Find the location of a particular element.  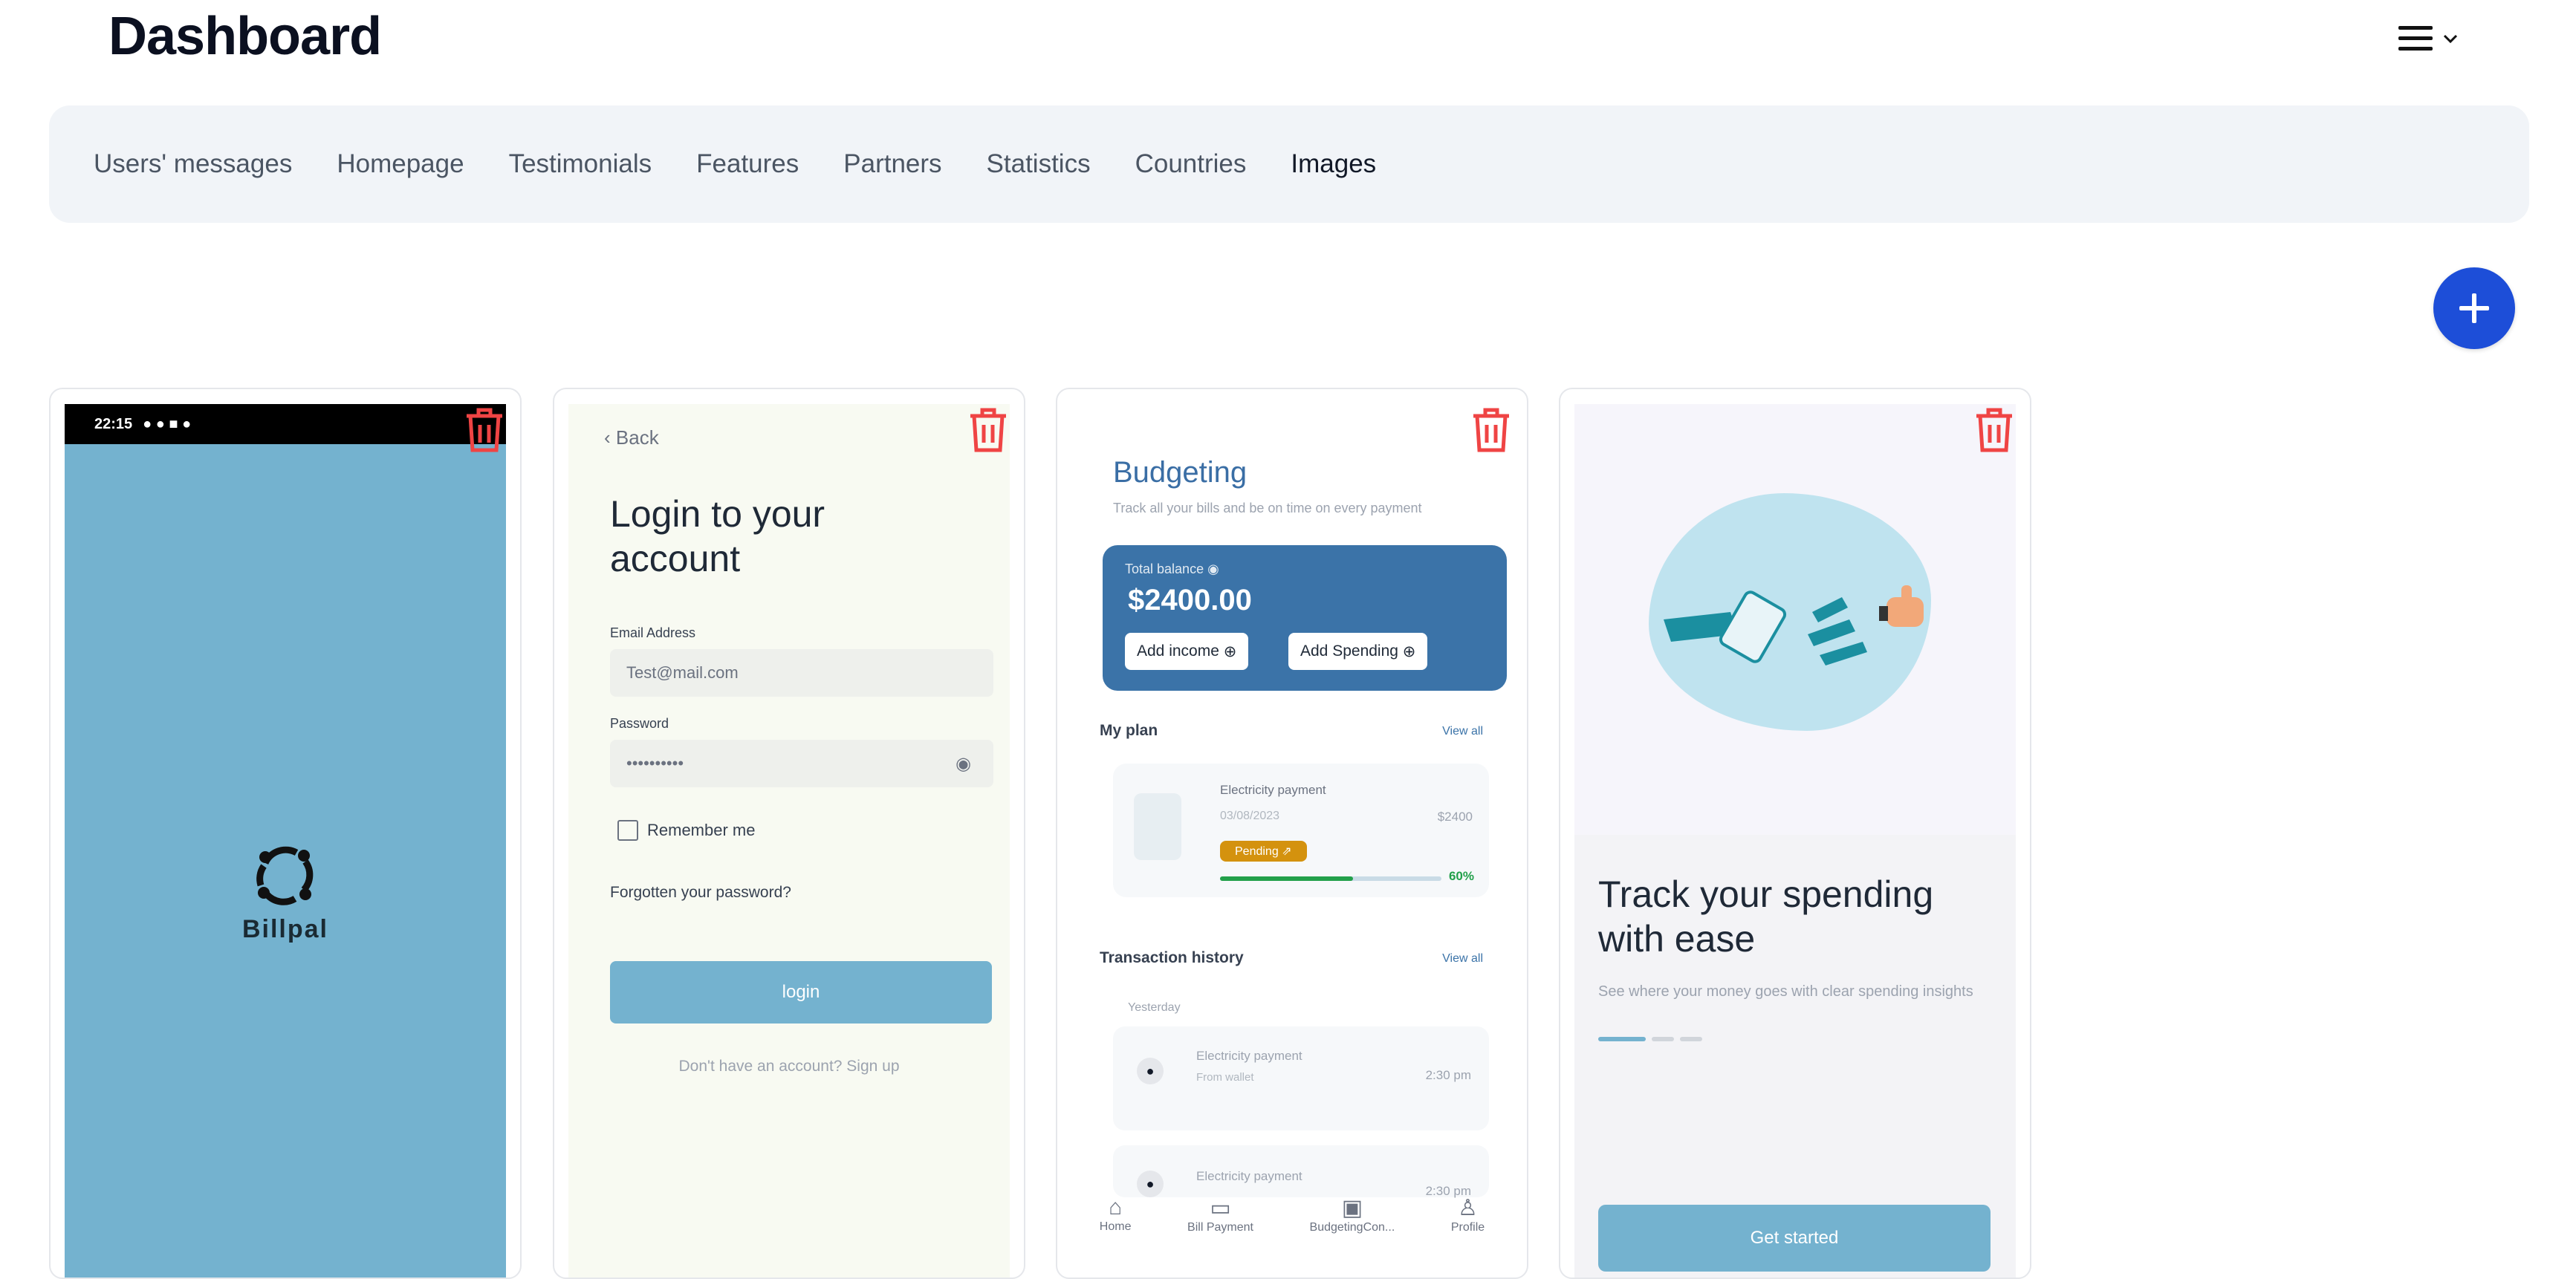

plan-progress-track is located at coordinates (1330, 878).